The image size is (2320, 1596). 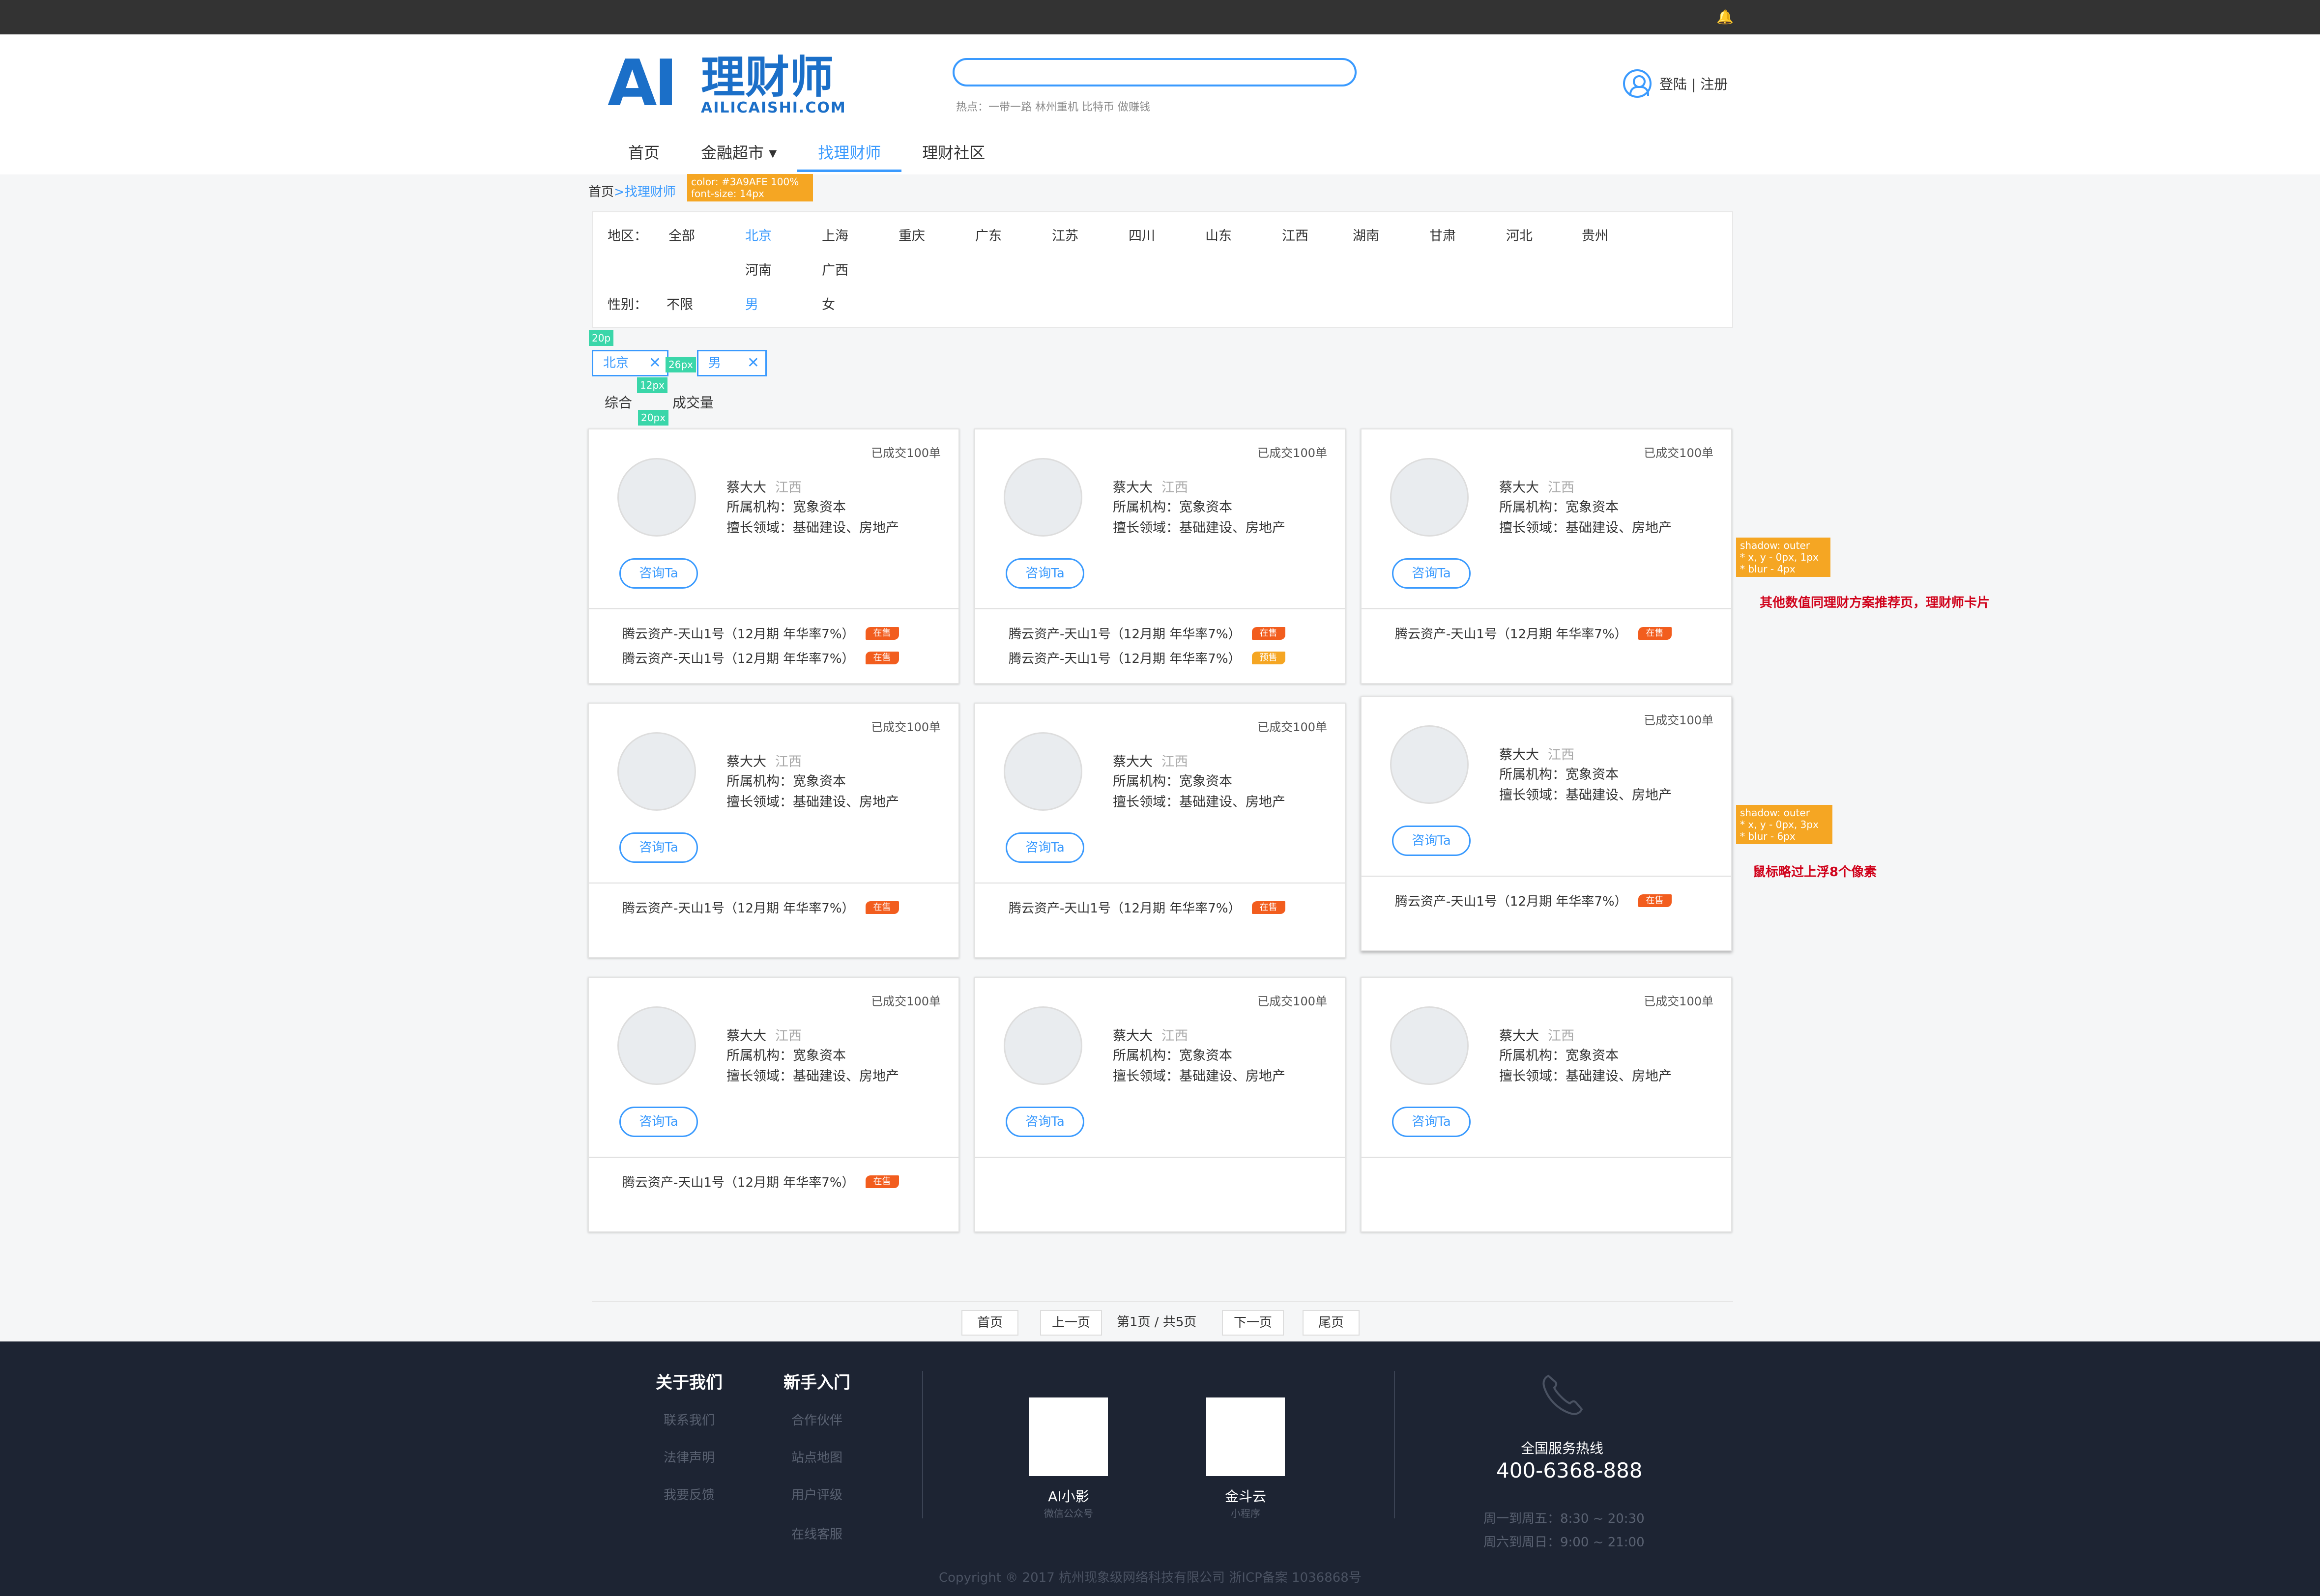 I want to click on nav-home: 首页, so click(x=644, y=152).